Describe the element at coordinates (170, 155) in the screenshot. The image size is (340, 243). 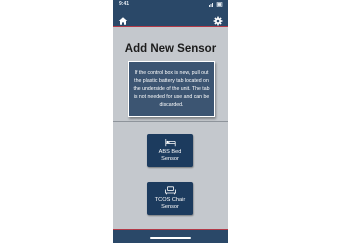
I see `abs-bed-sensor-label: ABS Bed Sensor` at that location.